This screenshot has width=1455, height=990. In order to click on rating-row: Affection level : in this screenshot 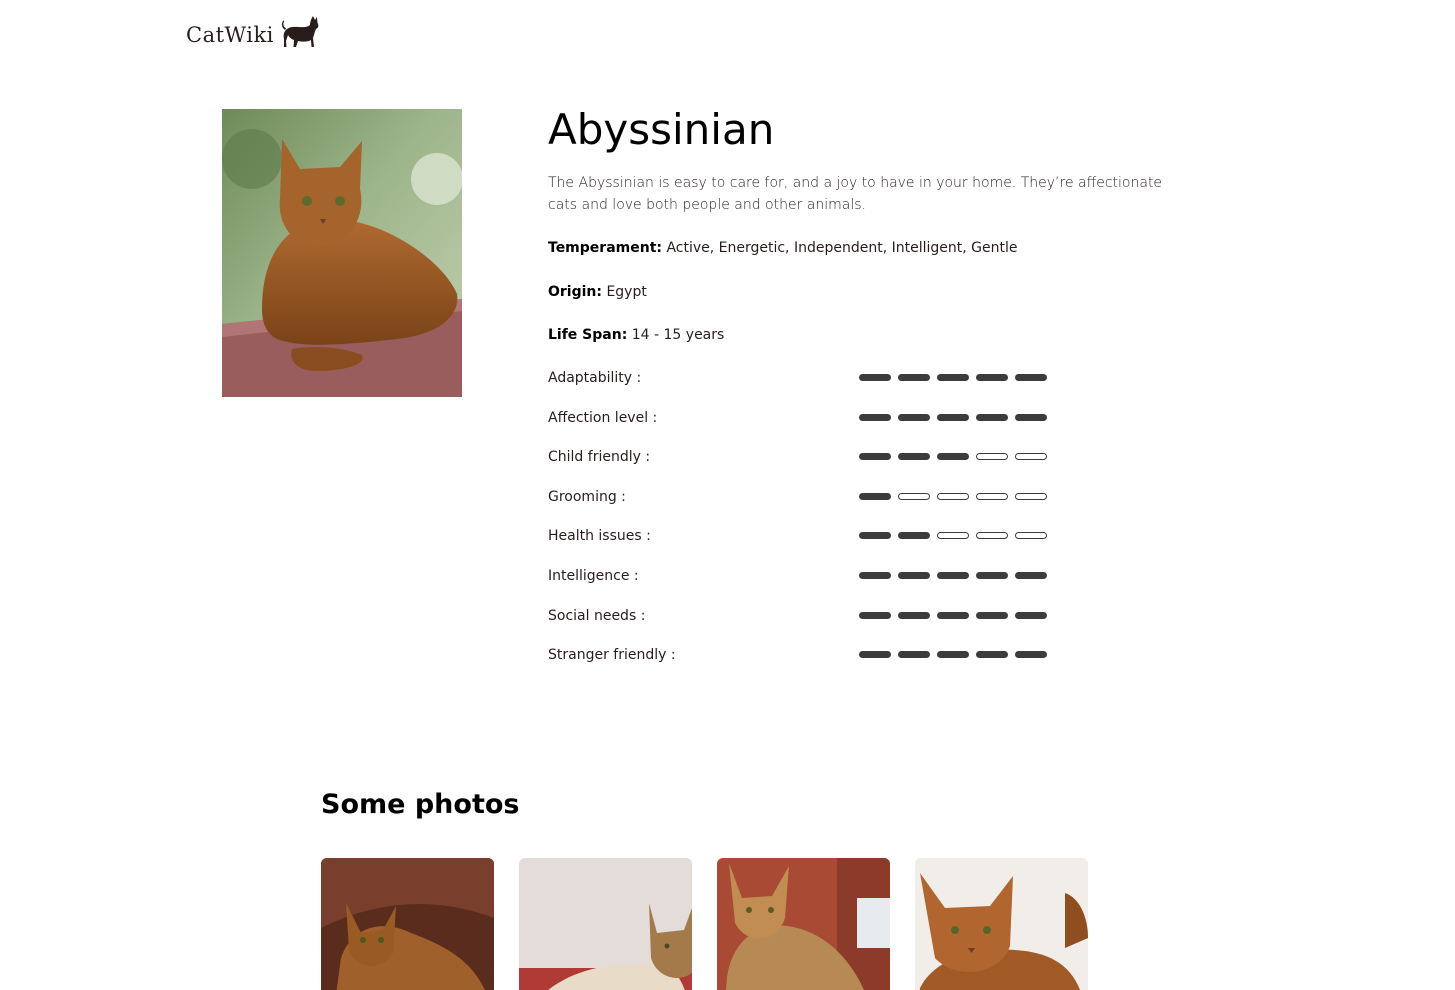, I will do `click(808, 418)`.